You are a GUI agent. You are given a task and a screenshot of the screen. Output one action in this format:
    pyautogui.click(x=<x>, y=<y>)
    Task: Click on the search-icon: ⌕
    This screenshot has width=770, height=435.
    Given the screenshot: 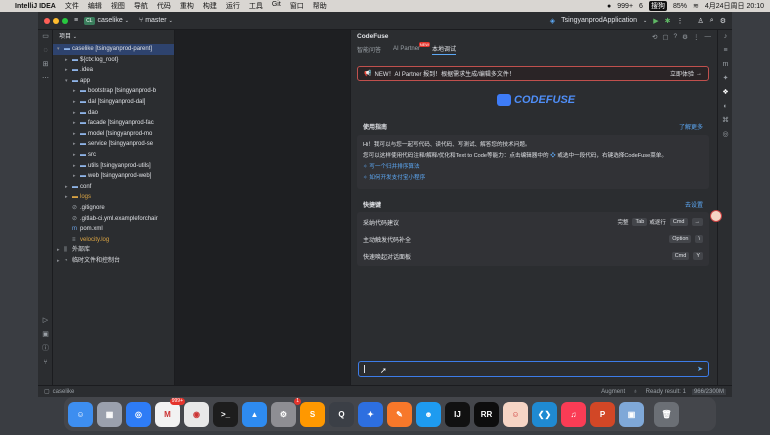 What is the action you would take?
    pyautogui.click(x=712, y=21)
    